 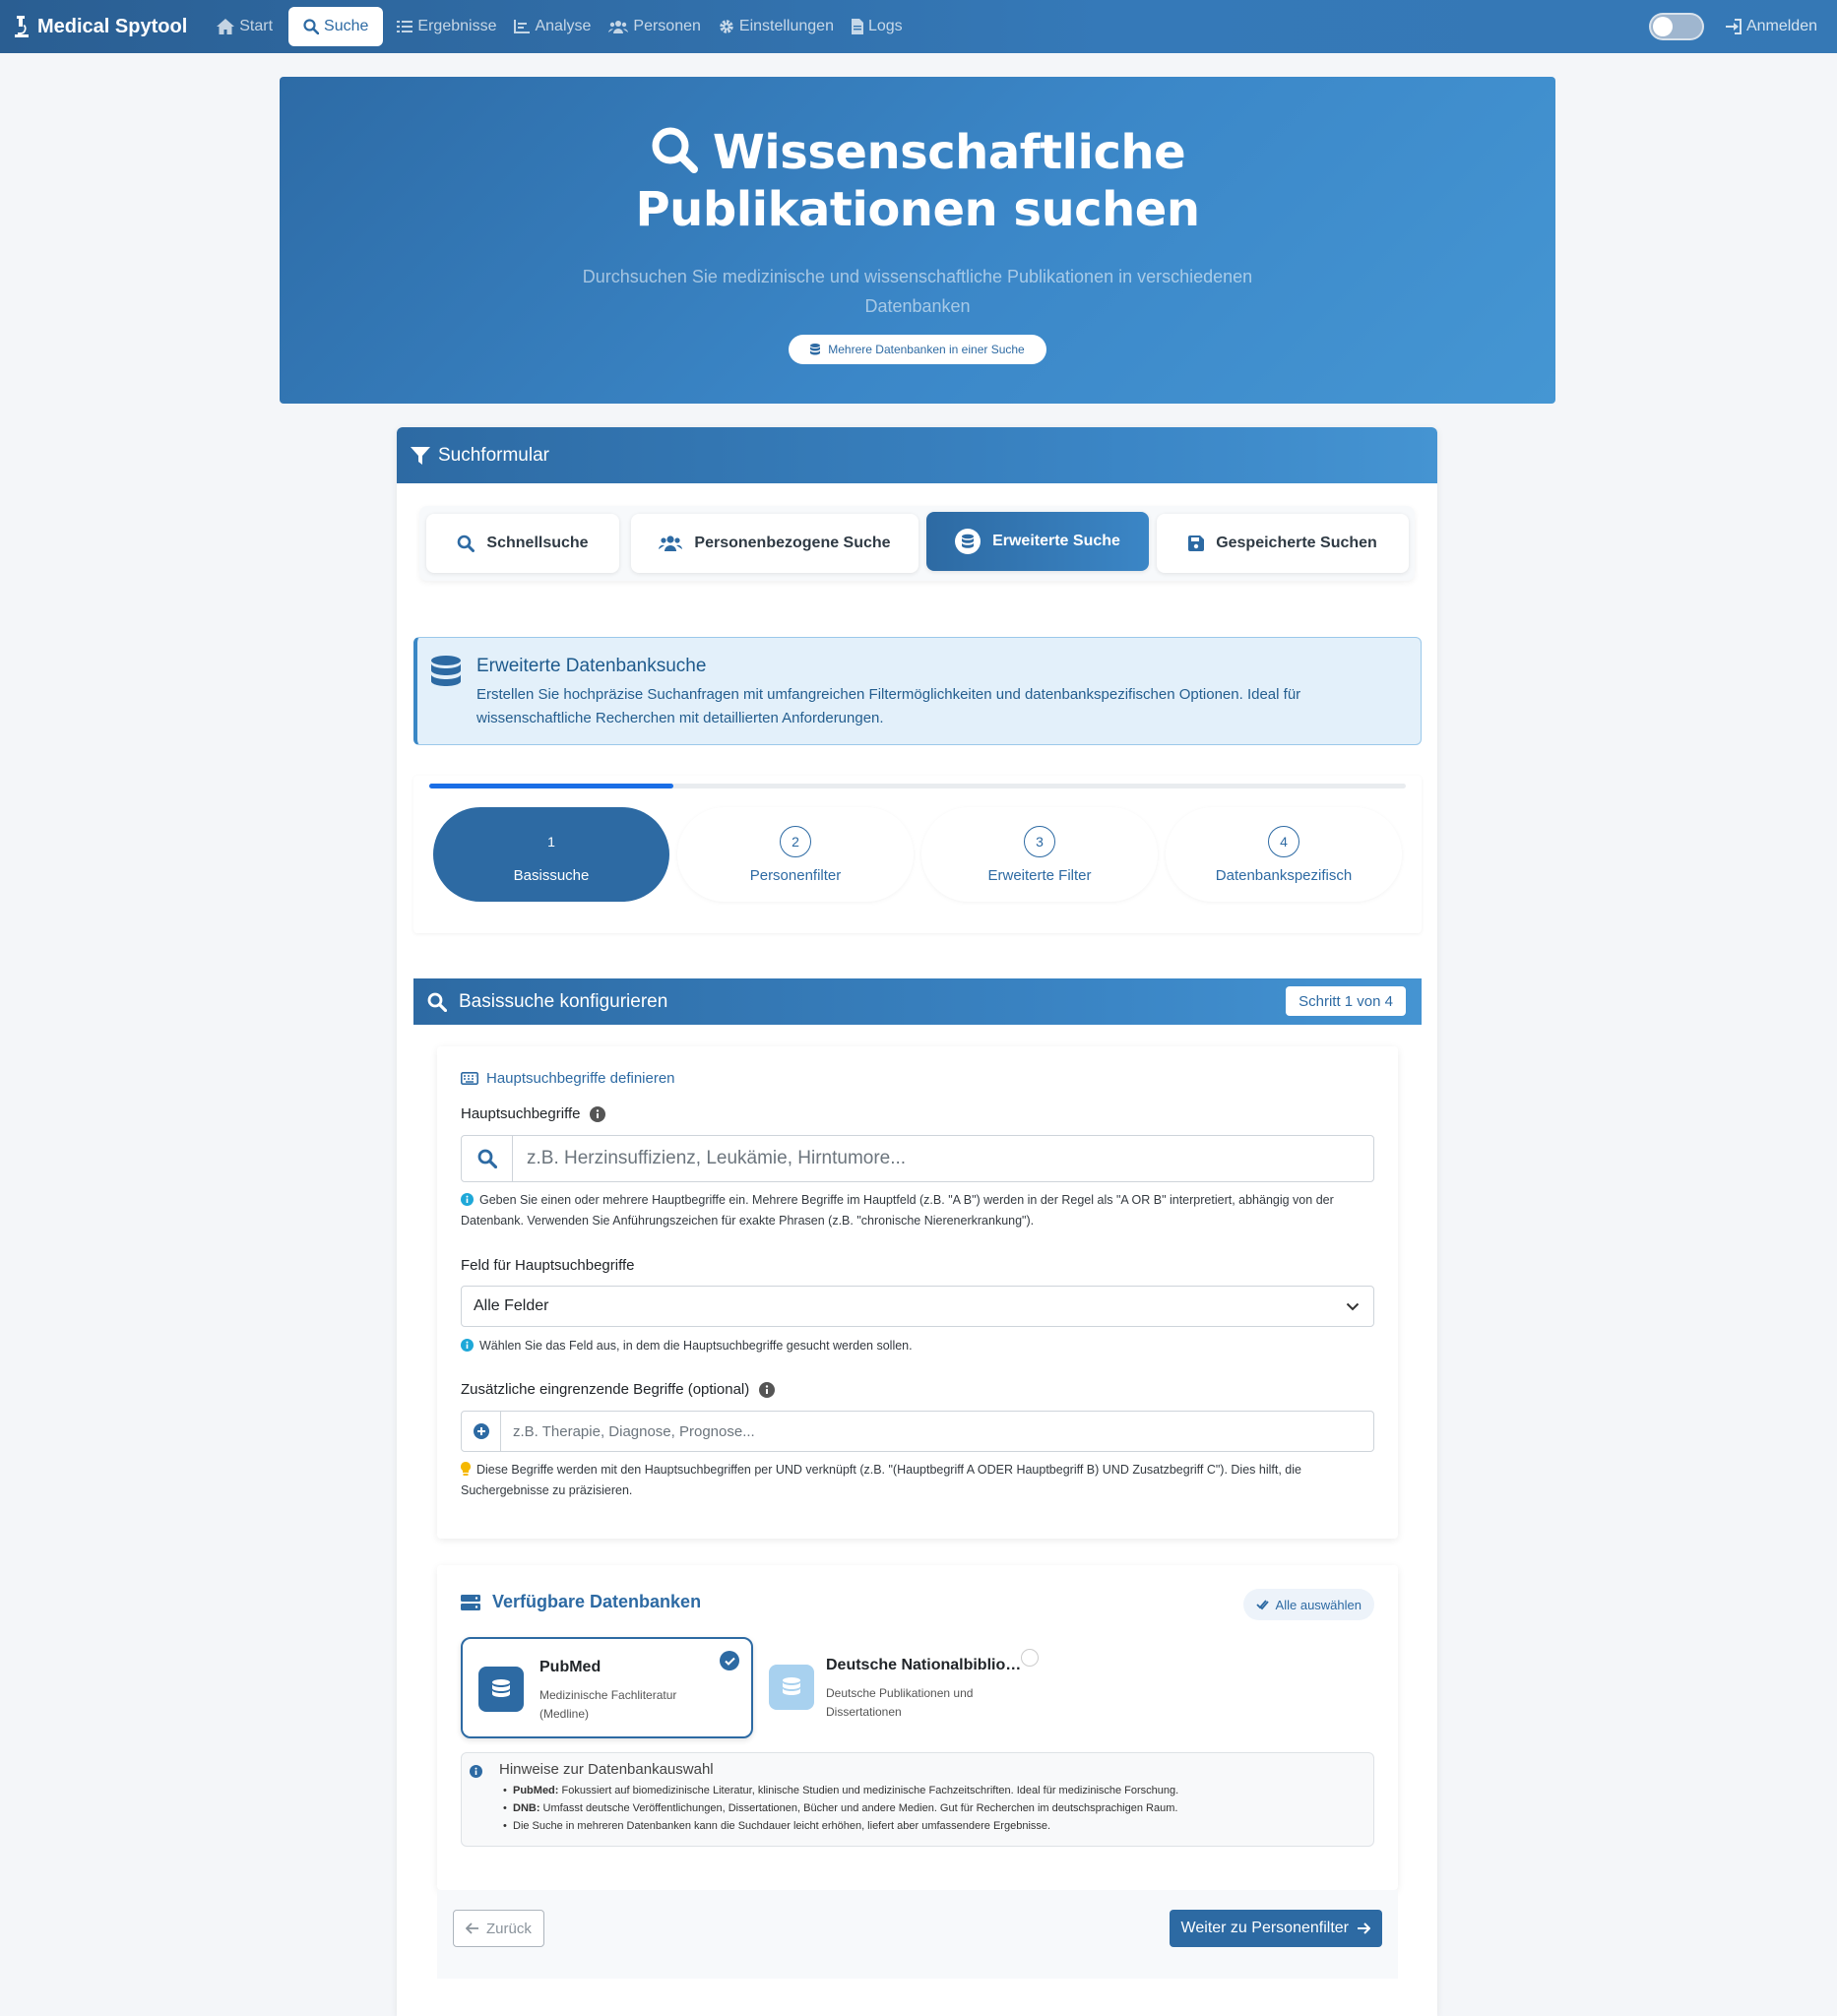 I want to click on main-terms-label-text: Hauptsuchbegriffe, so click(x=521, y=1113).